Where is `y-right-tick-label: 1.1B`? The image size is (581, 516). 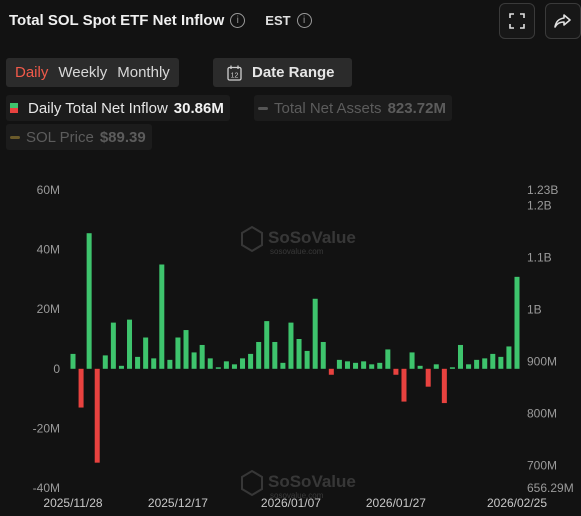
y-right-tick-label: 1.1B is located at coordinates (539, 258).